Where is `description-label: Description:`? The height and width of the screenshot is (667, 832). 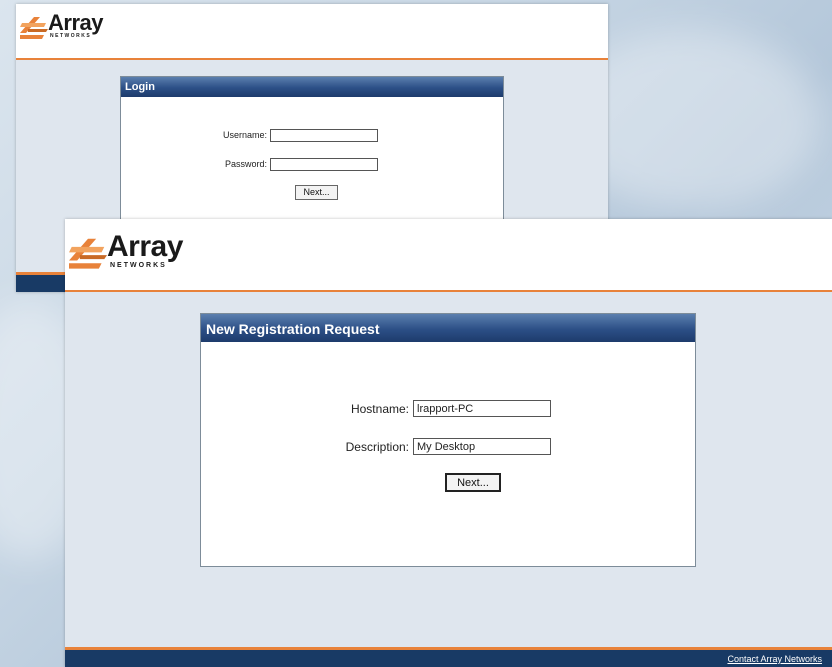 description-label: Description: is located at coordinates (377, 447).